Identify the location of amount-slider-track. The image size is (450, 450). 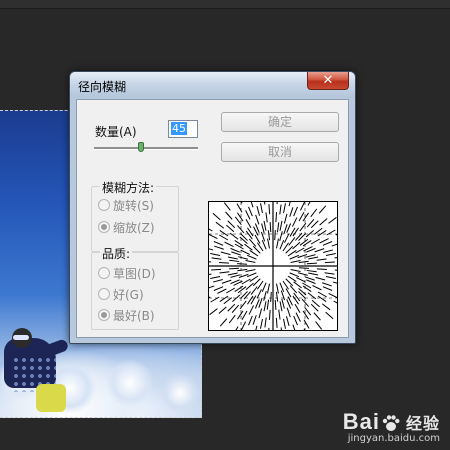
(146, 148).